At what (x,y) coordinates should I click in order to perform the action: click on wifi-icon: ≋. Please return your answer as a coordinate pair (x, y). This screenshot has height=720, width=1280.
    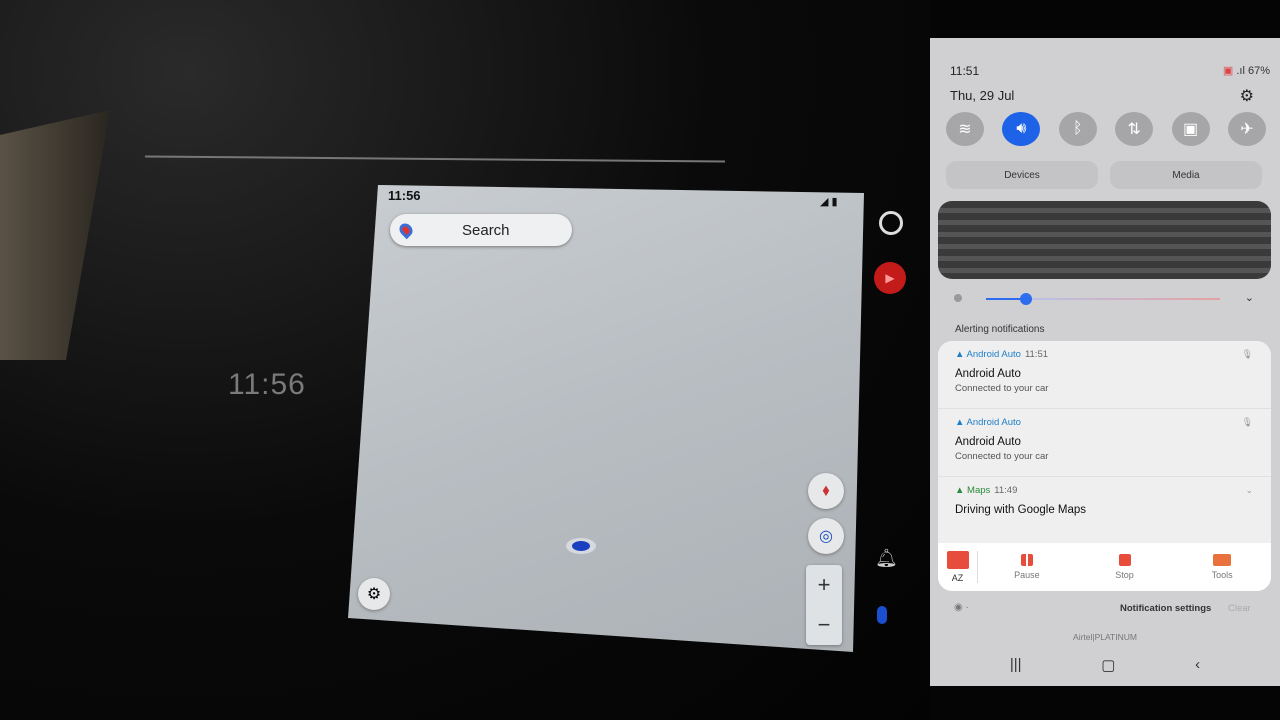
    Looking at the image, I should click on (965, 129).